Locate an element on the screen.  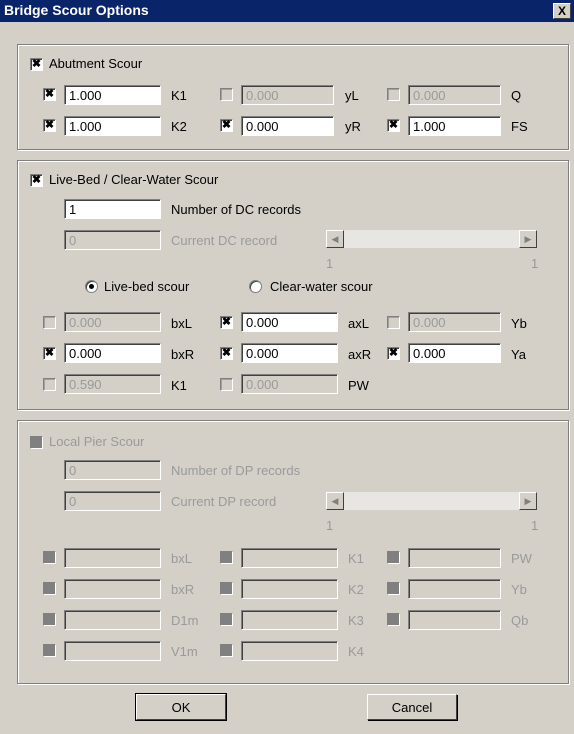
current-dc-record-label: Current DC record is located at coordinates (224, 240).